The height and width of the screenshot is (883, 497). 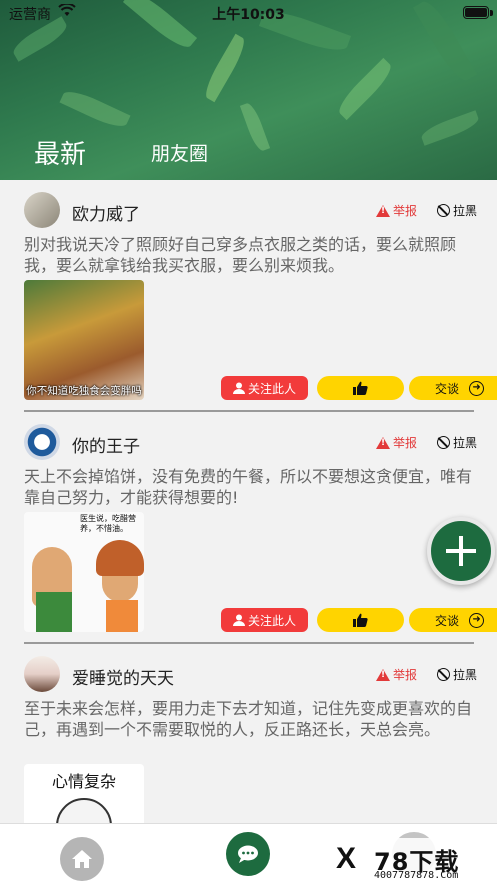 What do you see at coordinates (84, 572) in the screenshot?
I see `post-image: 医生说，吃醋营养，不惜油。` at bounding box center [84, 572].